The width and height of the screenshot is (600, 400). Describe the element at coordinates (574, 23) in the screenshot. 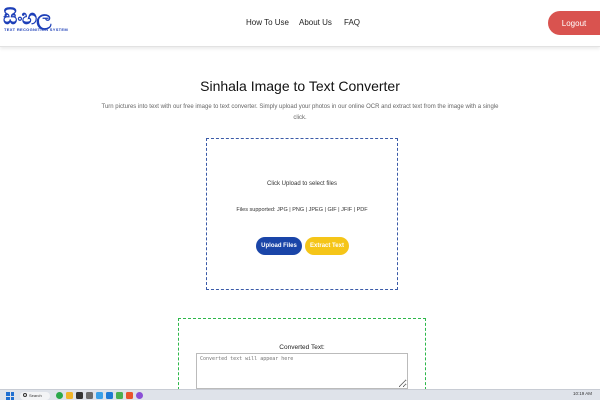

I see `logout-button: Logout` at that location.